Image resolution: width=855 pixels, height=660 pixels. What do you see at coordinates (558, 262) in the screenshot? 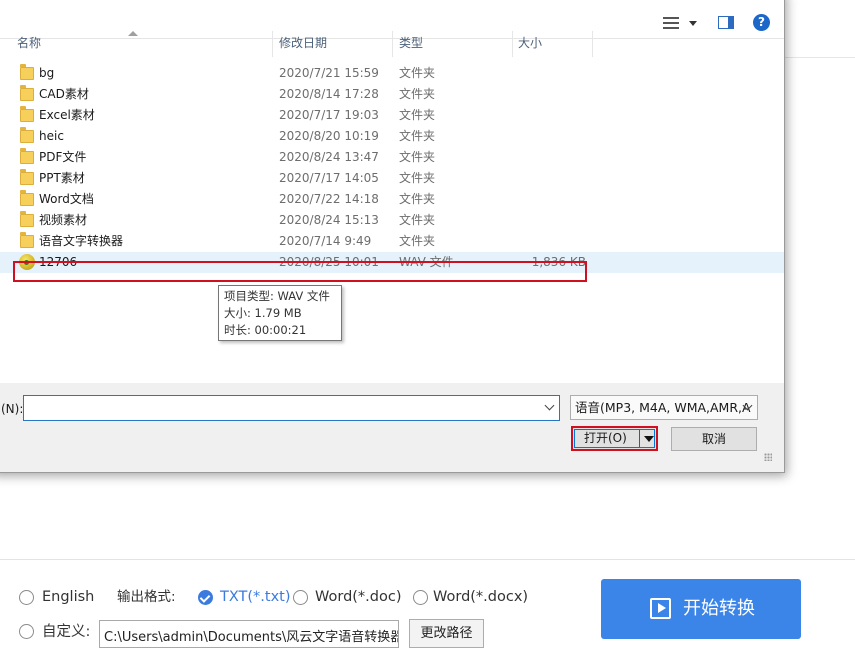
I see `file-size: 1,836 KB` at bounding box center [558, 262].